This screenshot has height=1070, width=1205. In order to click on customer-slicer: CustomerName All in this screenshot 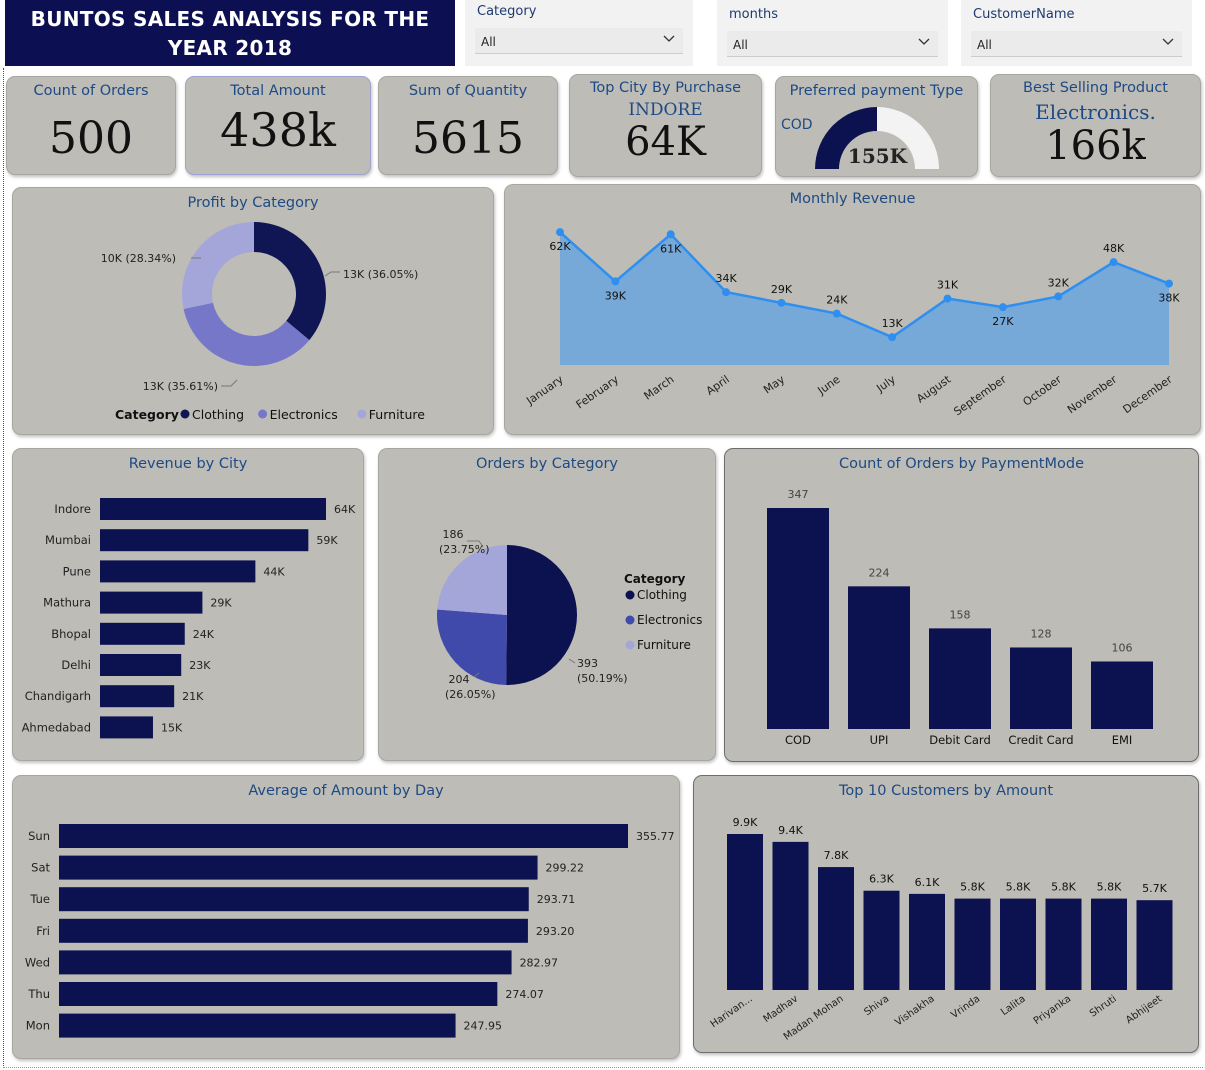, I will do `click(1076, 33)`.